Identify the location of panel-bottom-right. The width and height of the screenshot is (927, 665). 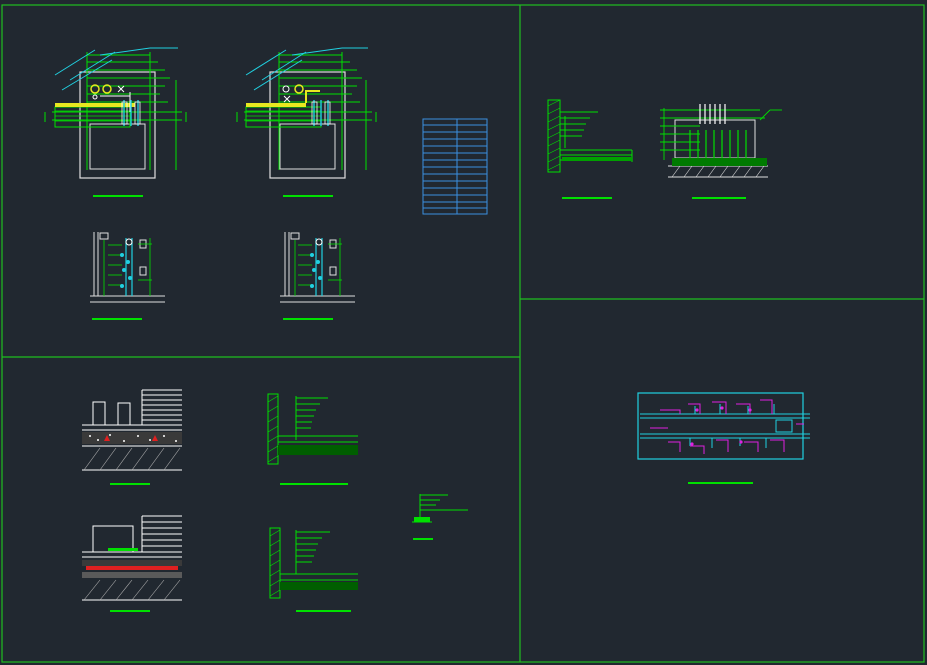
(723, 438).